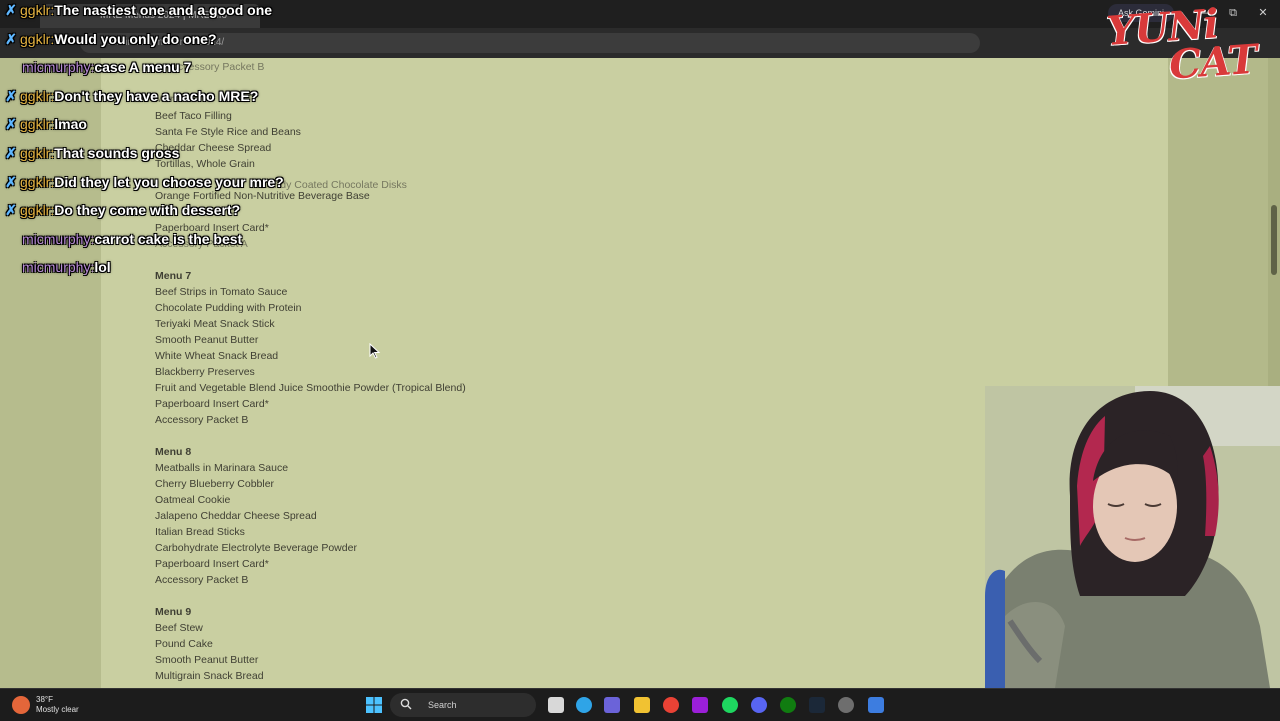  I want to click on menu-item: Beef Taco Filling, so click(193, 116).